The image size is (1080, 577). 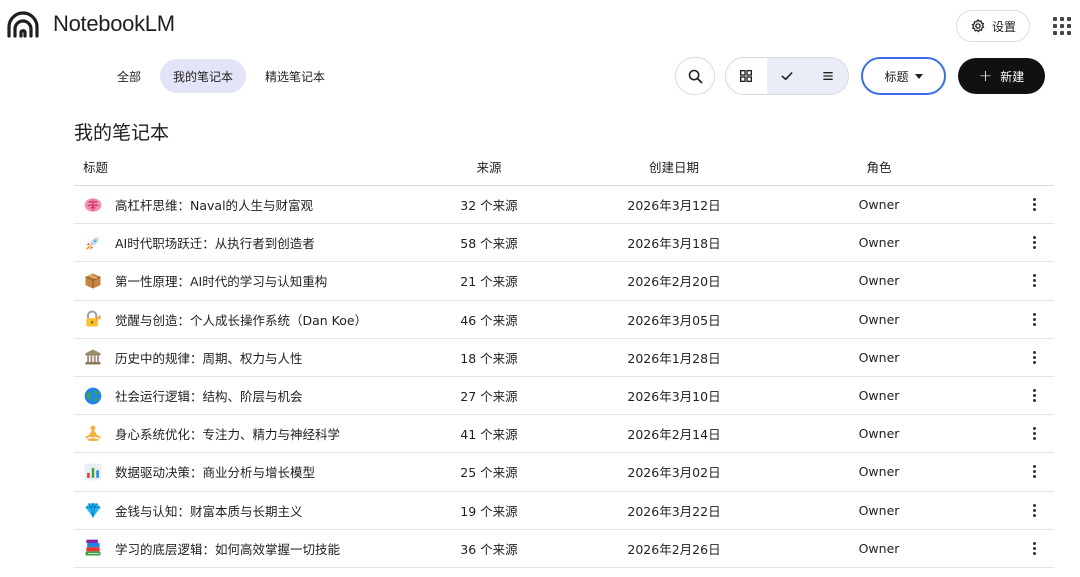 I want to click on column-header-created-date: 创建日期, so click(x=674, y=166).